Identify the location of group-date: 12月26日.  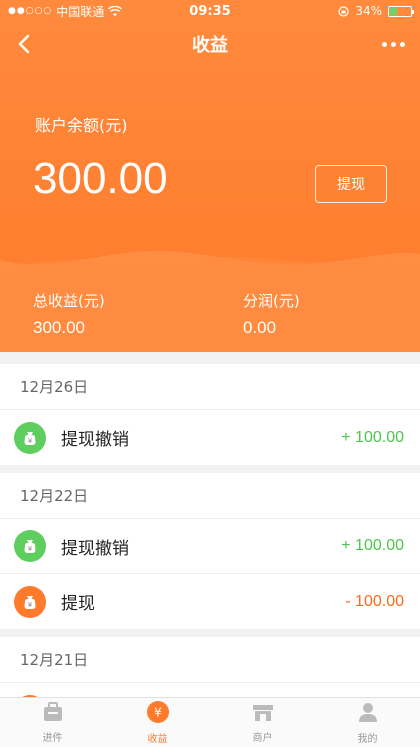
(210, 387).